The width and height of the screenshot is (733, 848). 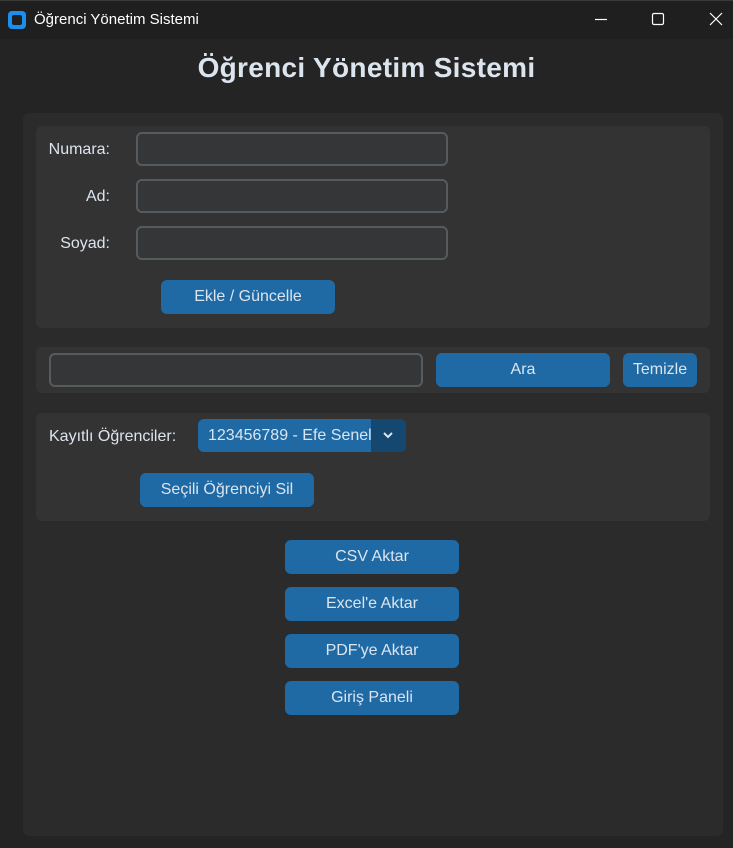 What do you see at coordinates (366, 19) in the screenshot?
I see `window-titlebar: Öğrenci Yönetim Sistemi` at bounding box center [366, 19].